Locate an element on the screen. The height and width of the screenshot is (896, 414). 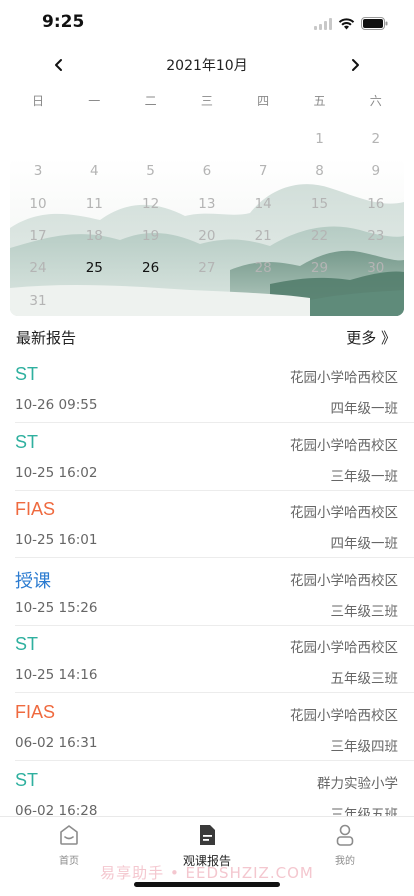
report-class: 三年级三班 is located at coordinates (364, 611).